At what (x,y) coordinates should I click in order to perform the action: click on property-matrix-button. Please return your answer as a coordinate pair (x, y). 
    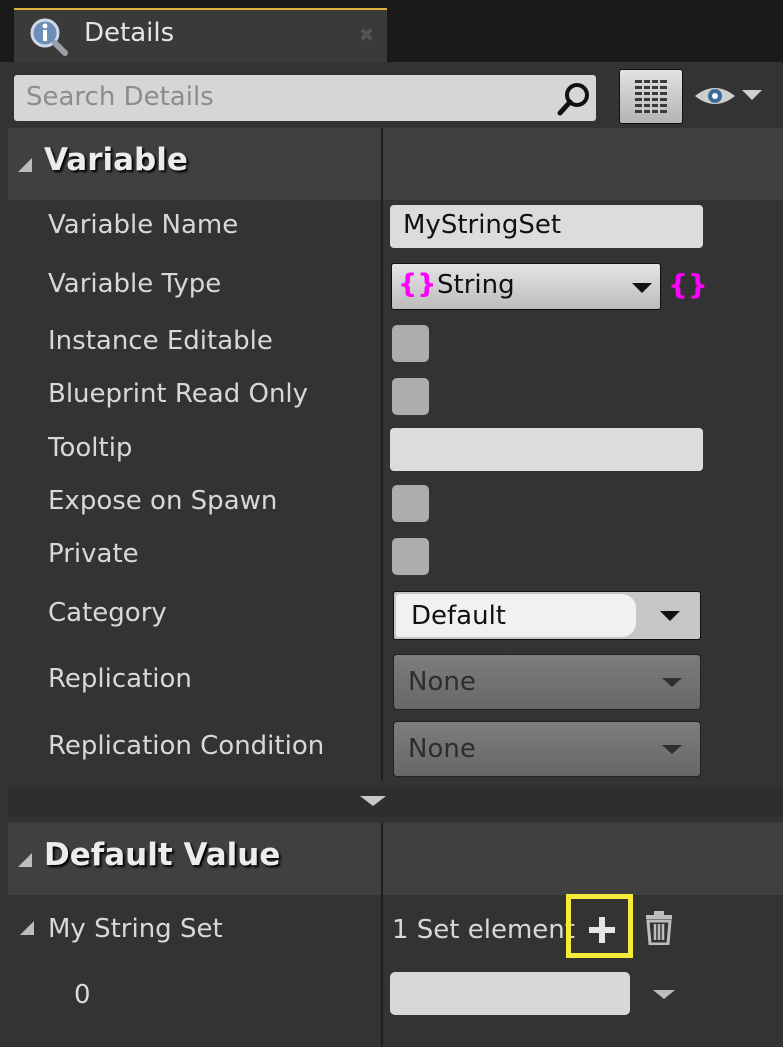
    Looking at the image, I should click on (651, 96).